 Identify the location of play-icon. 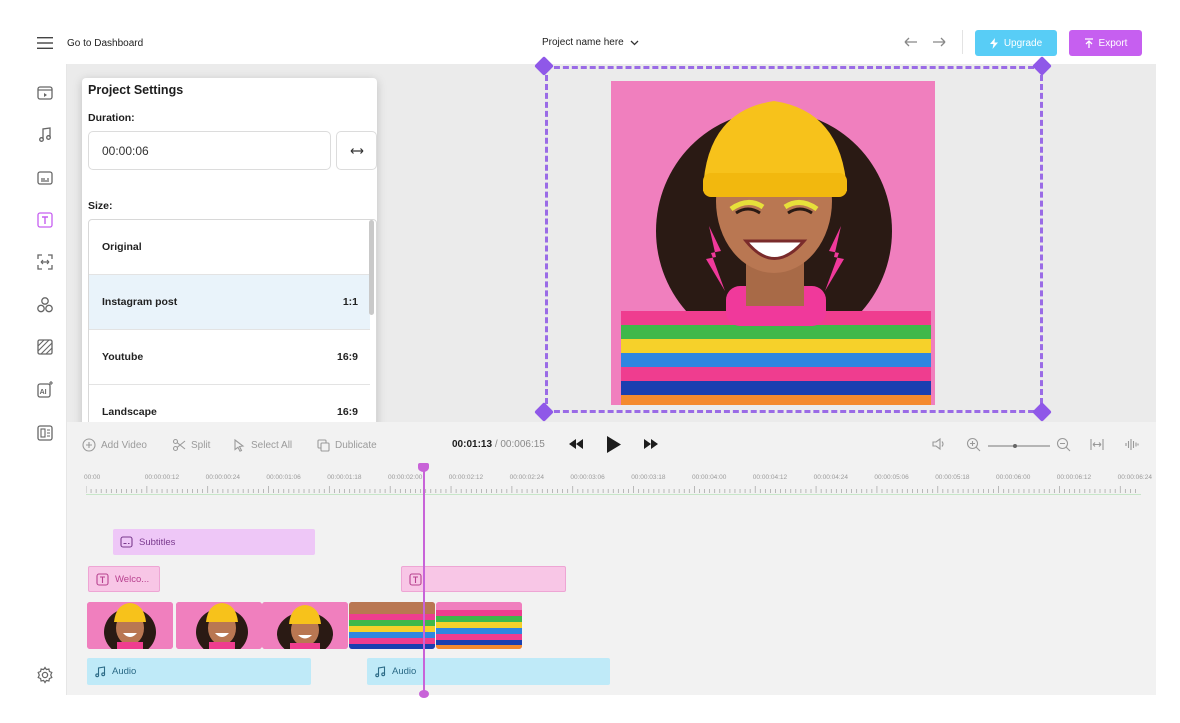
(614, 444).